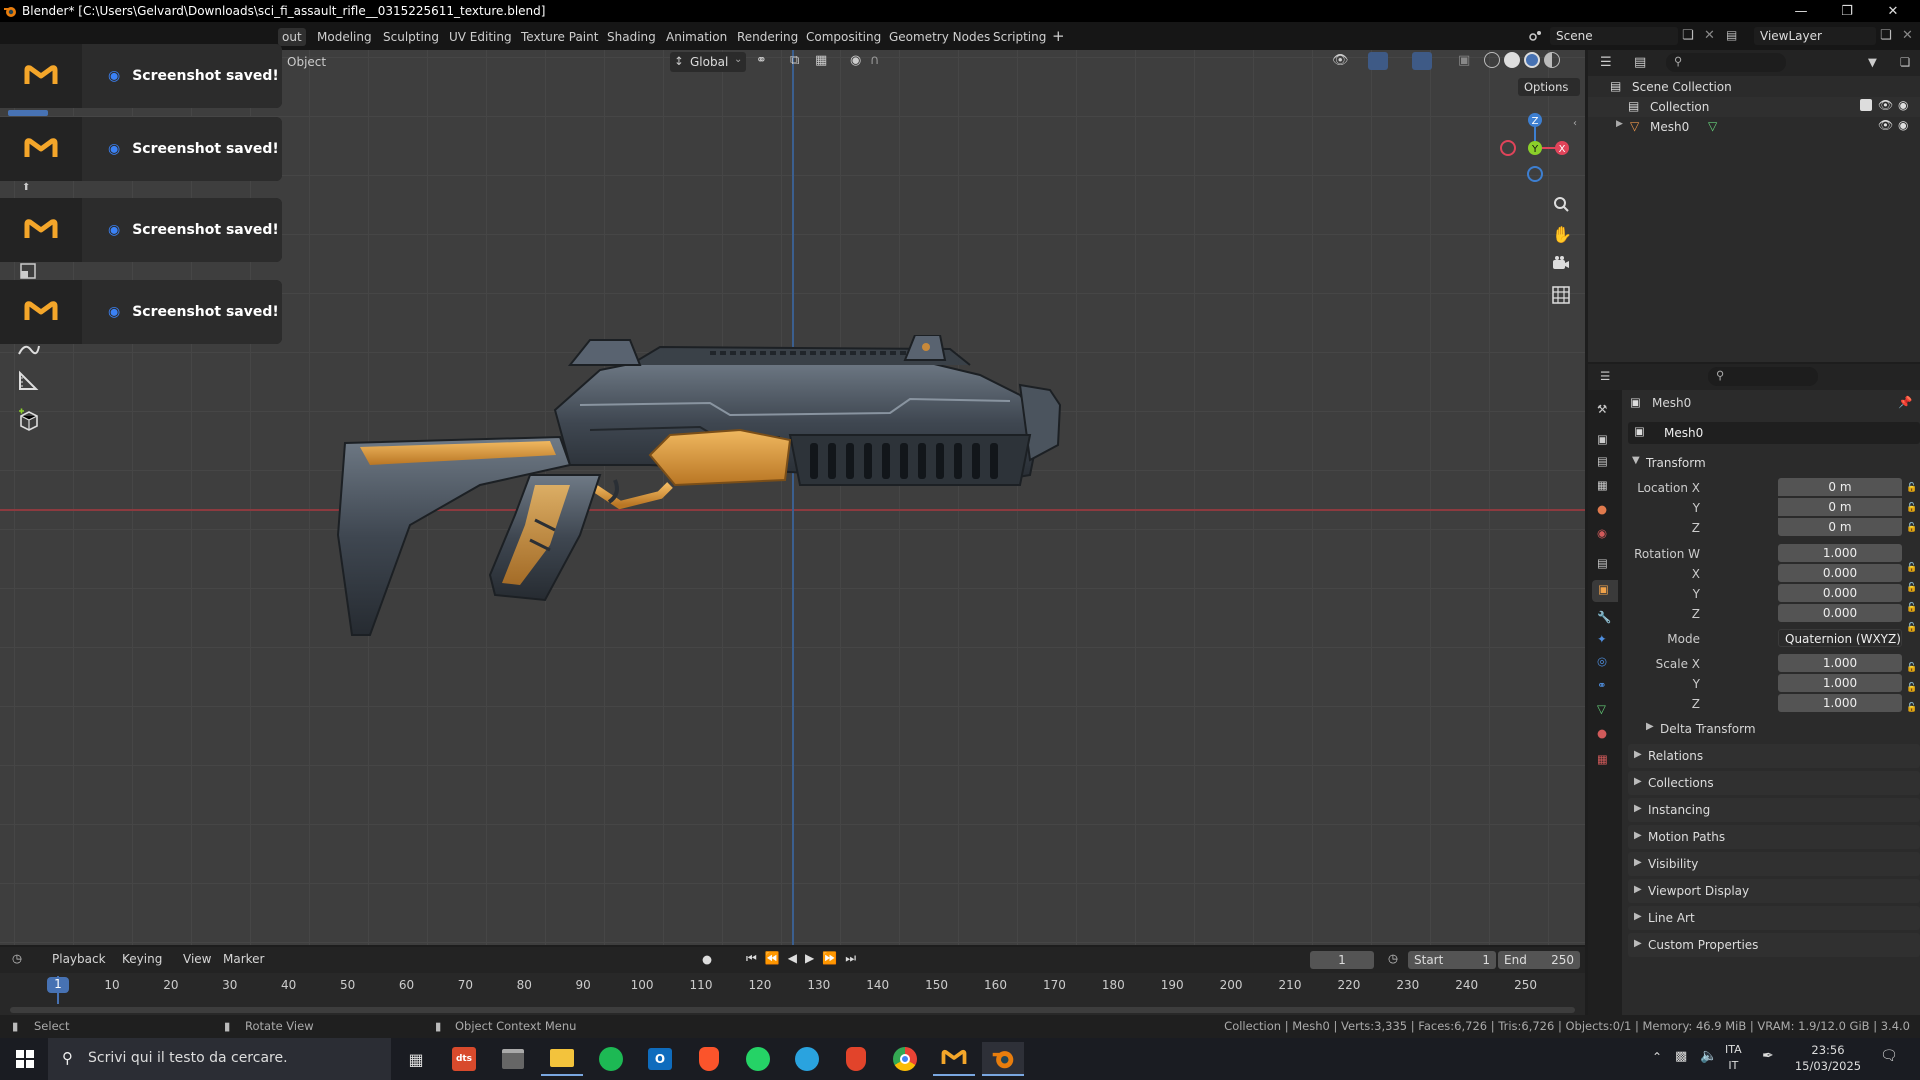  I want to click on rotation-z-field: 0.000, so click(1840, 613).